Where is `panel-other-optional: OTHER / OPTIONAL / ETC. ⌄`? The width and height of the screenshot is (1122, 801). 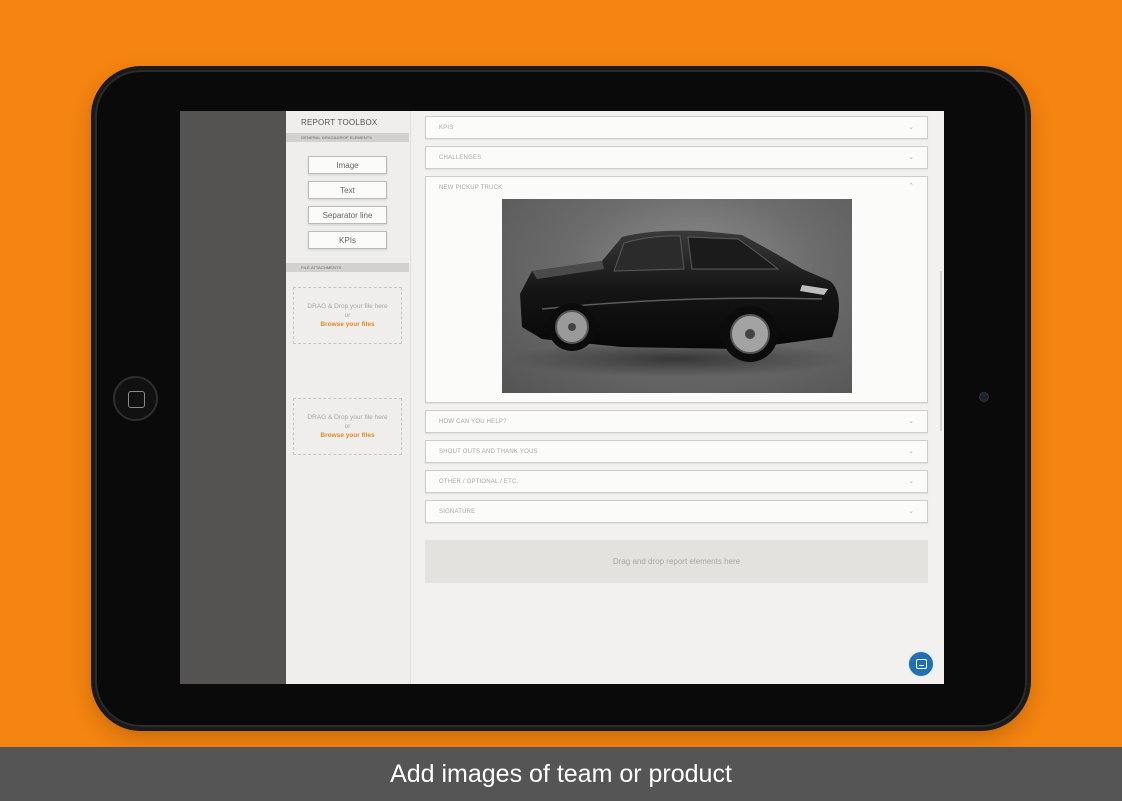 panel-other-optional: OTHER / OPTIONAL / ETC. ⌄ is located at coordinates (676, 481).